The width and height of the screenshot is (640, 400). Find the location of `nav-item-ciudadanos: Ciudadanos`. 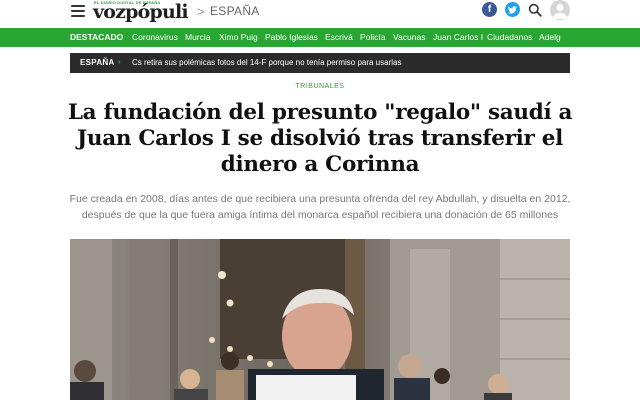

nav-item-ciudadanos: Ciudadanos is located at coordinates (509, 37).